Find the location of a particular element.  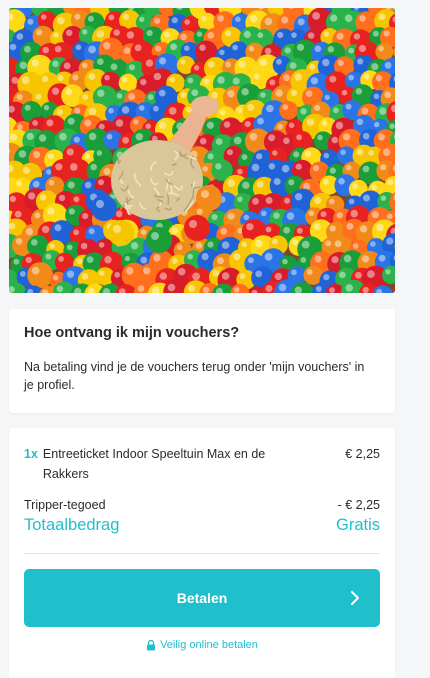

secure-payment-note: Veilig online betalen is located at coordinates (202, 645).